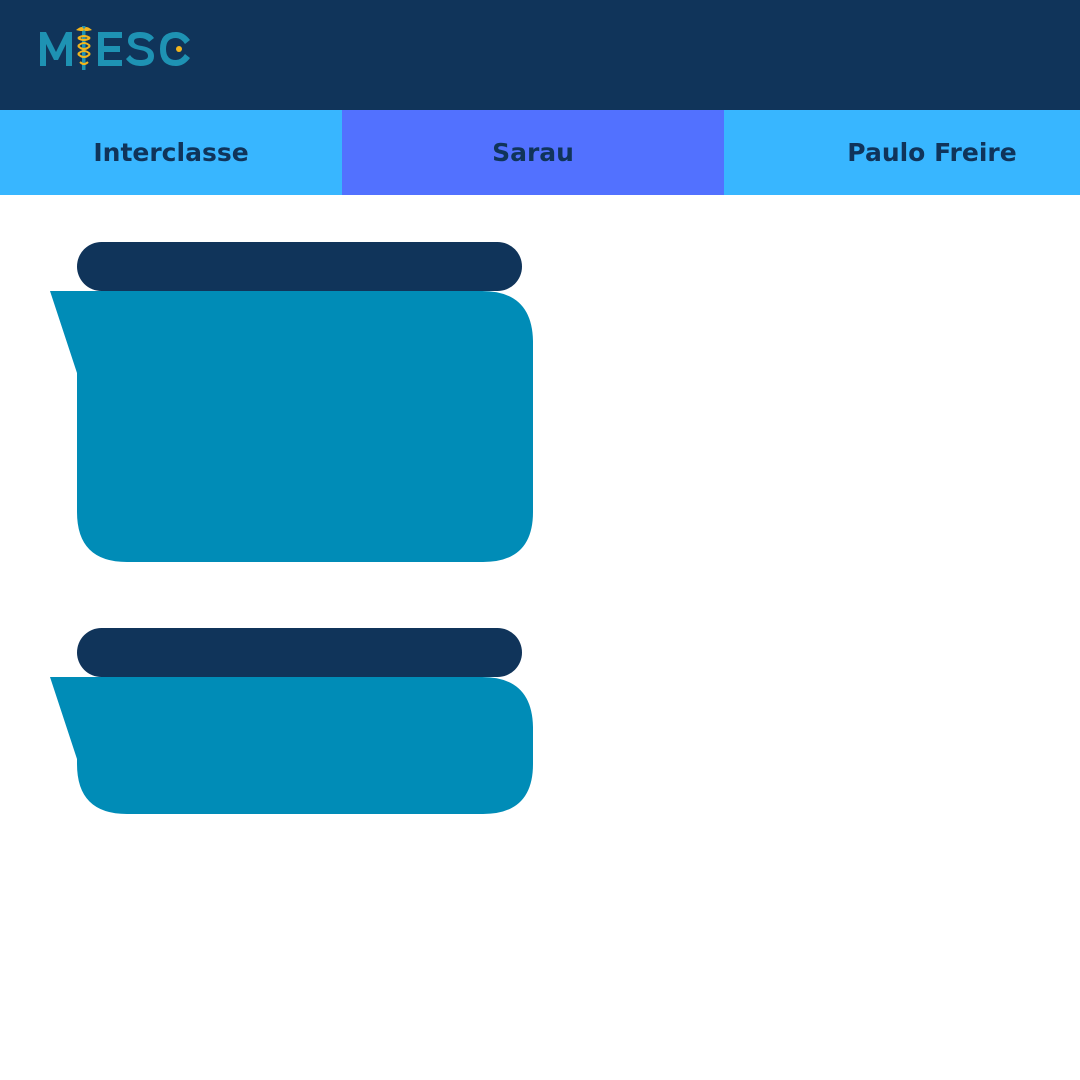 This screenshot has width=1080, height=1080. What do you see at coordinates (115, 48) in the screenshot?
I see `miesc-logo-icon` at bounding box center [115, 48].